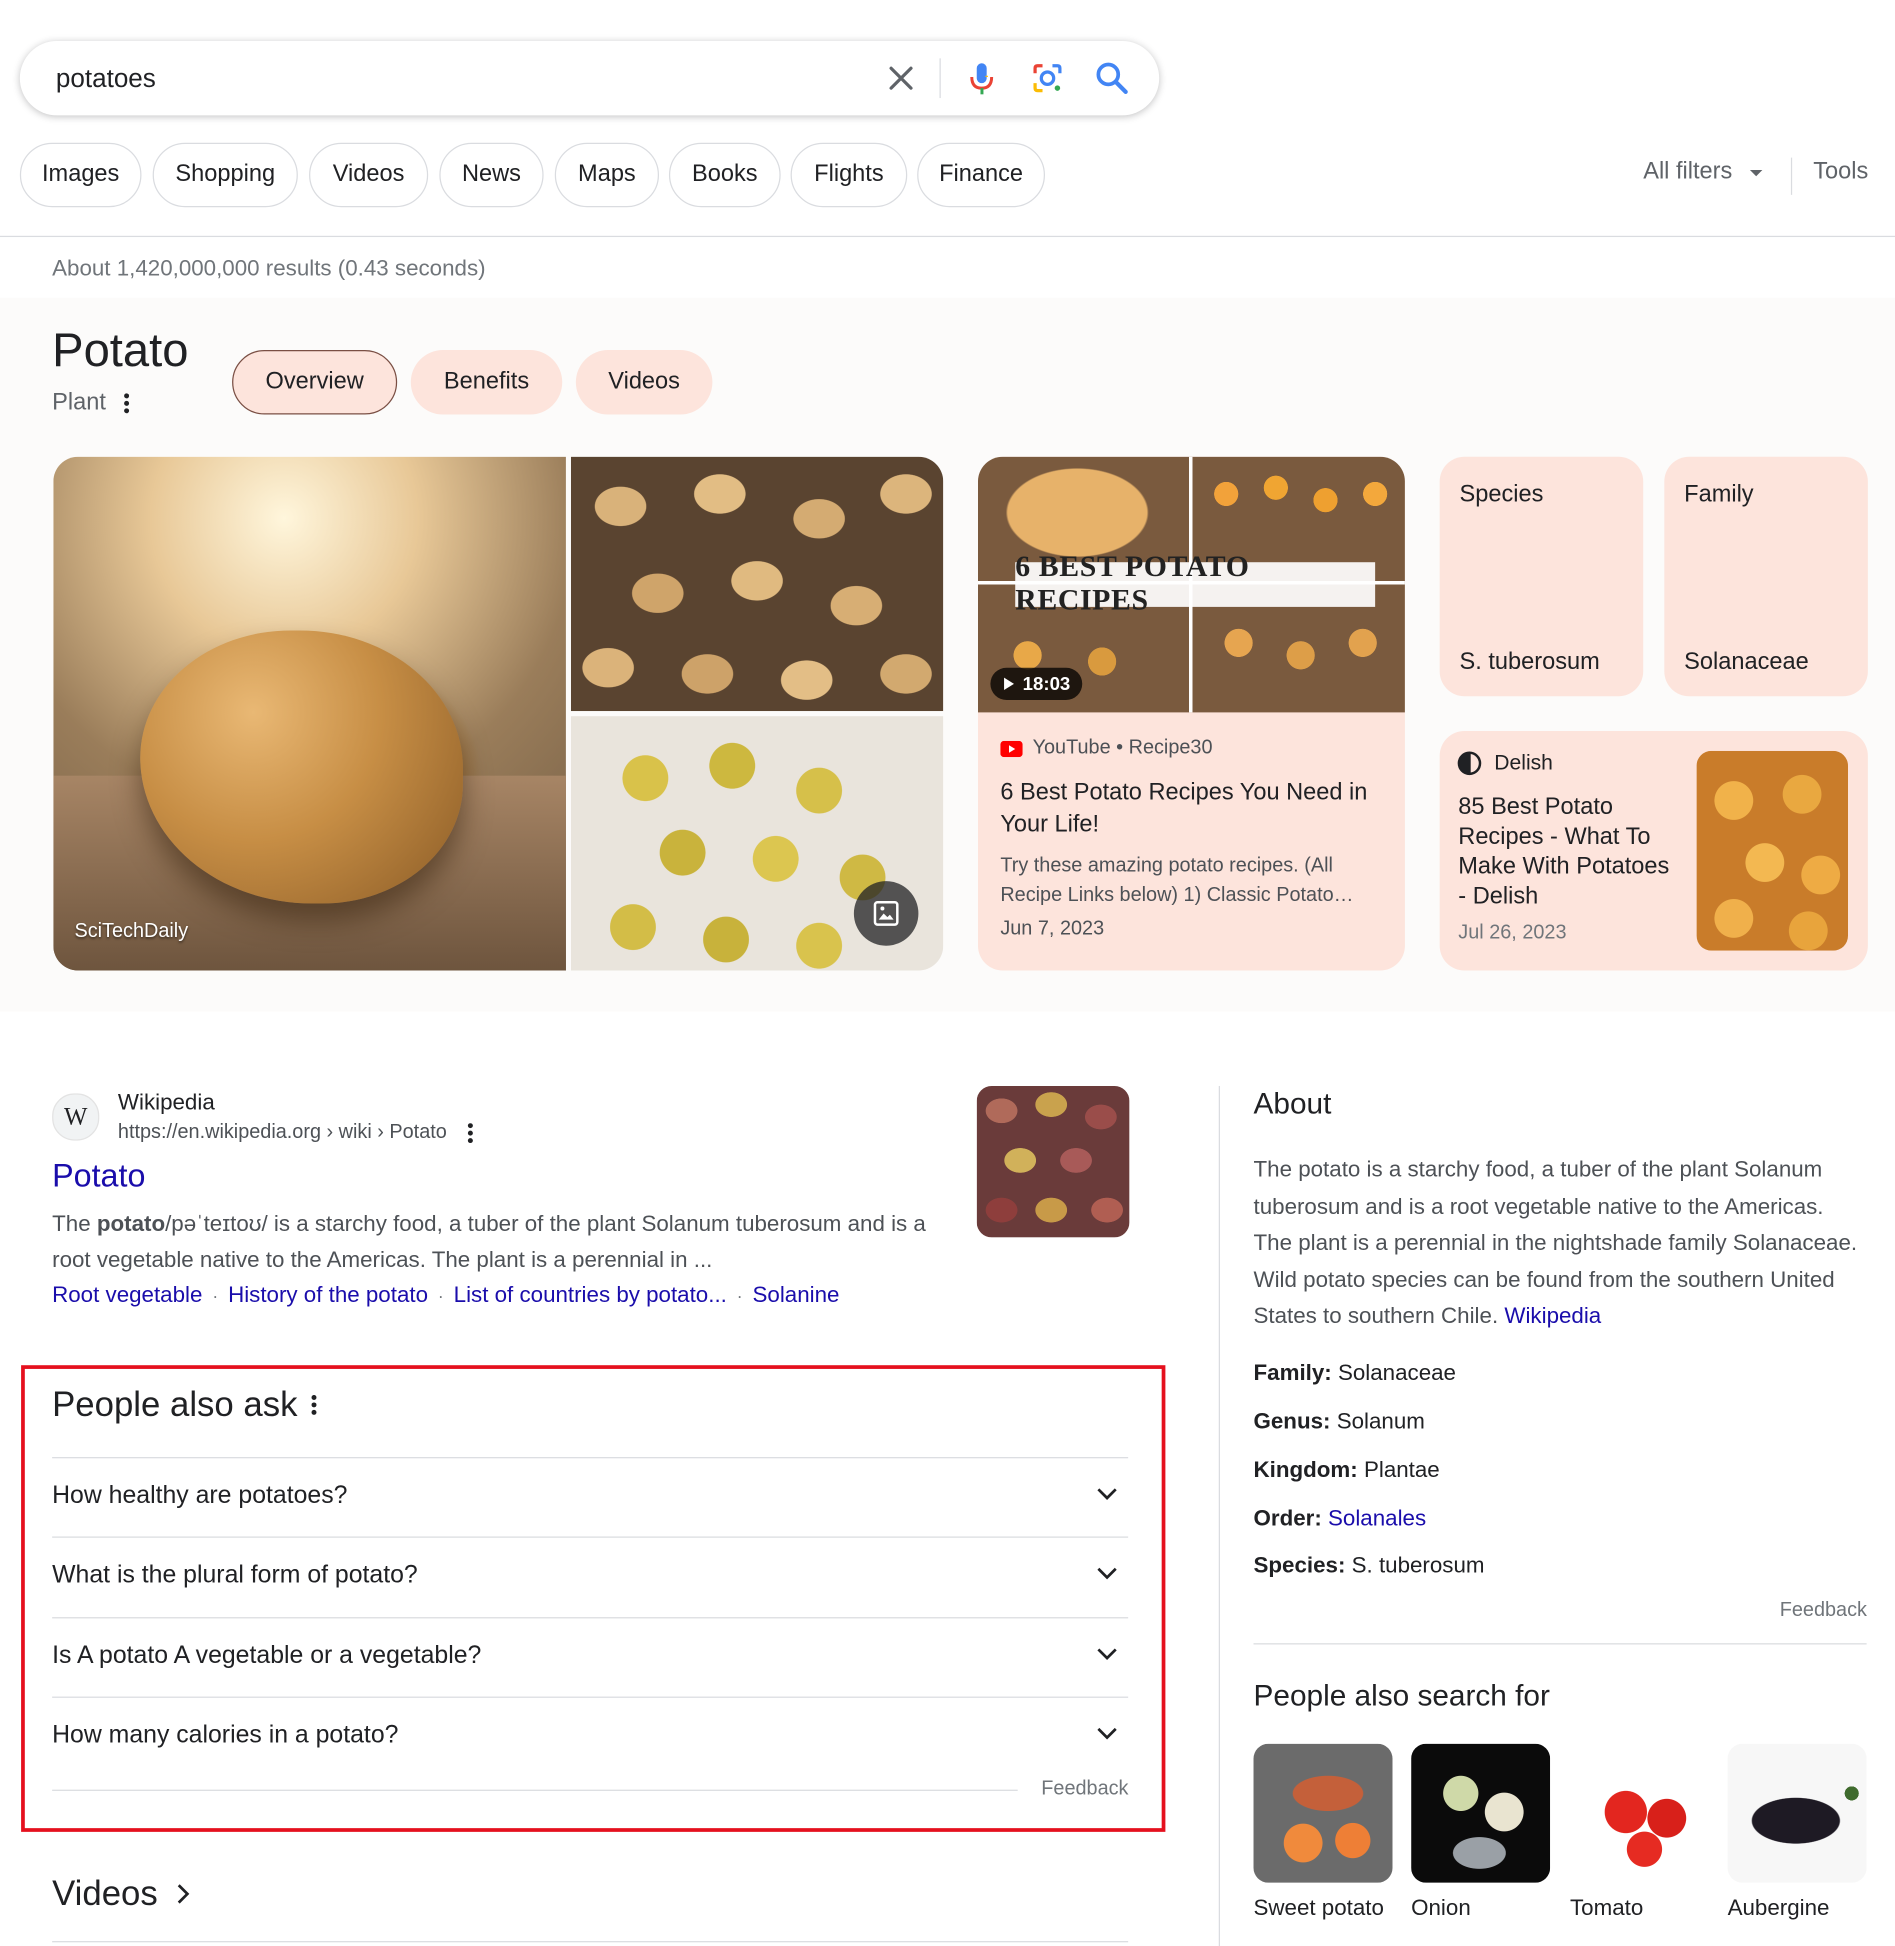  Describe the element at coordinates (590, 1575) in the screenshot. I see `paa-question-row: What is the plural form of potato?` at that location.